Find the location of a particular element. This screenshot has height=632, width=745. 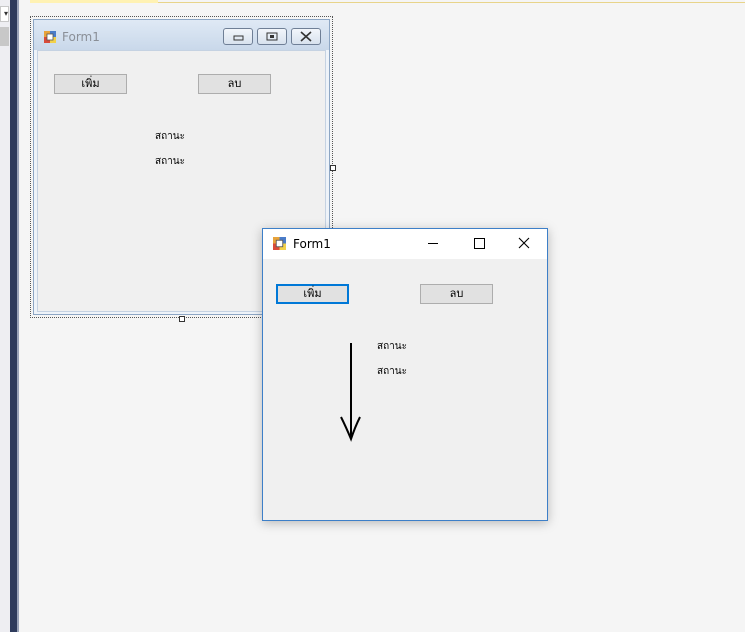

ide-panel-divider is located at coordinates (18, 316).